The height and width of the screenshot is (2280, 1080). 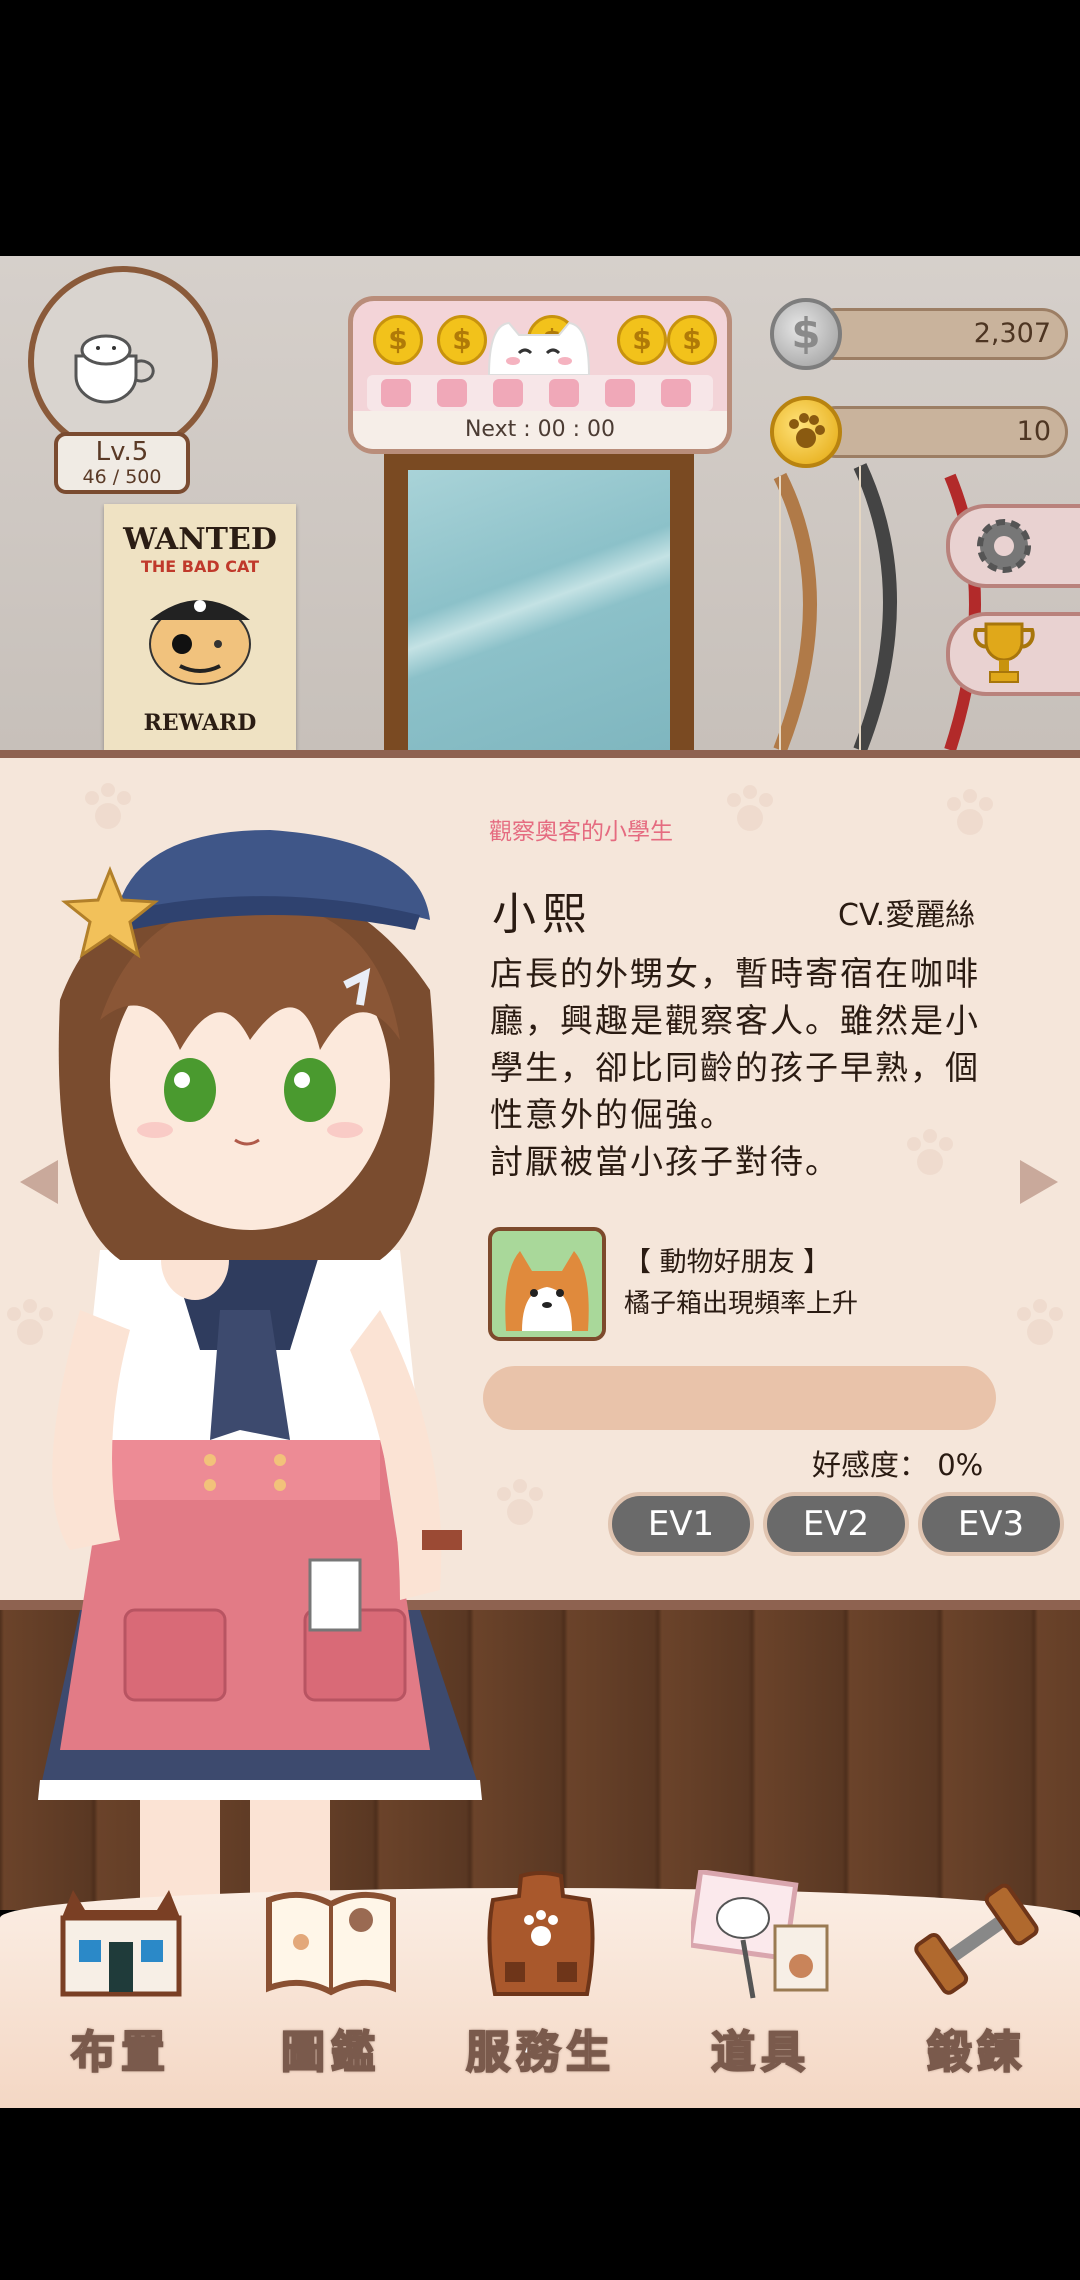 I want to click on nav-decorate: 布置, so click(x=121, y=1975).